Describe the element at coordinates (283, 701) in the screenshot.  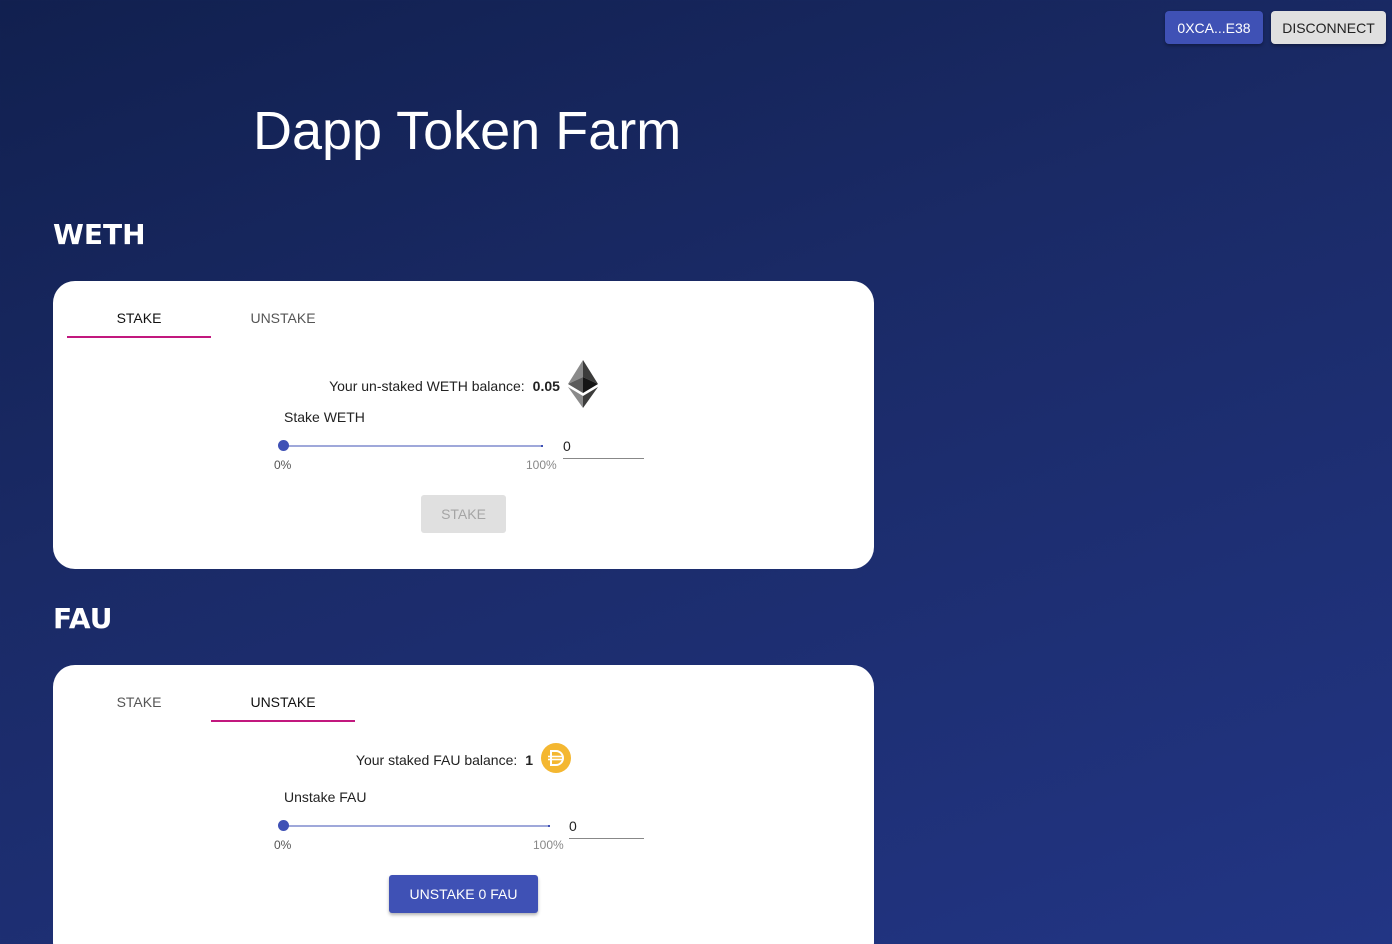
I see `fau-tab-unstake: UNSTAKE` at that location.